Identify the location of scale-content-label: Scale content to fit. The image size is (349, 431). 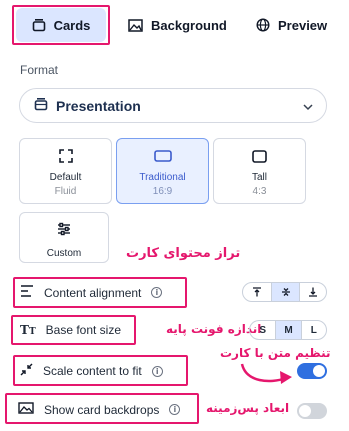
(92, 371).